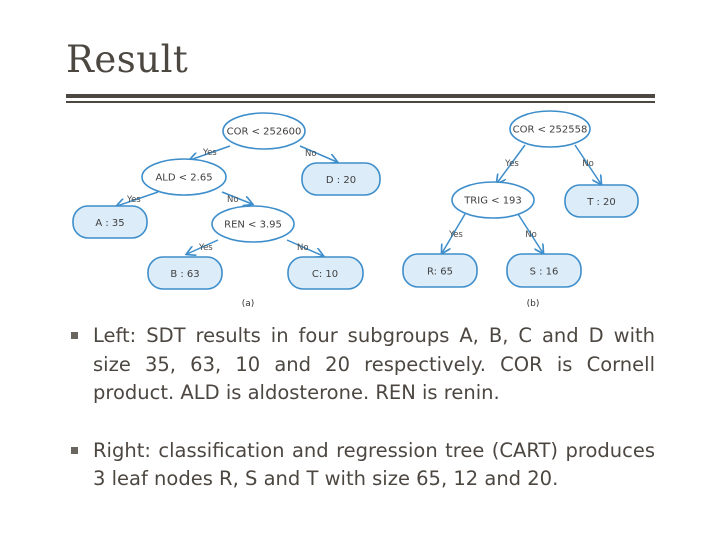 Image resolution: width=720 pixels, height=540 pixels. What do you see at coordinates (360, 102) in the screenshot?
I see `title-divider-thin` at bounding box center [360, 102].